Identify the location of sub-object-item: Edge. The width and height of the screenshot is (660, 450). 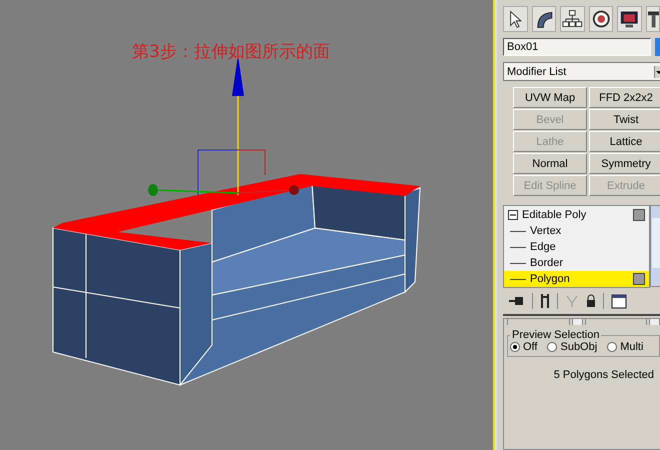
(587, 247).